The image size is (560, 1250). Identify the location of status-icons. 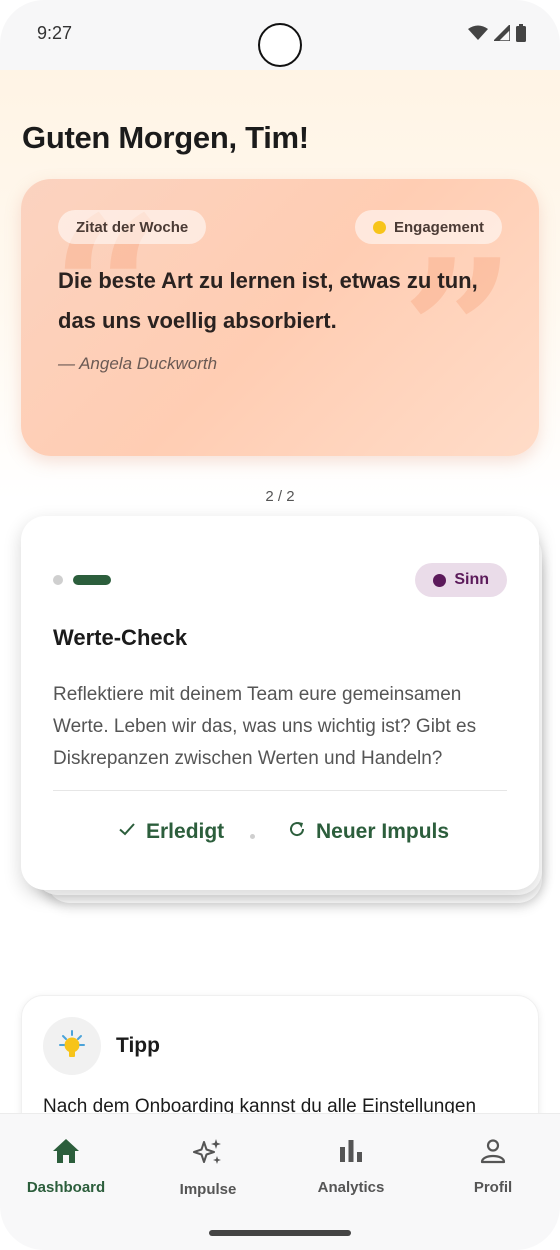
(497, 35).